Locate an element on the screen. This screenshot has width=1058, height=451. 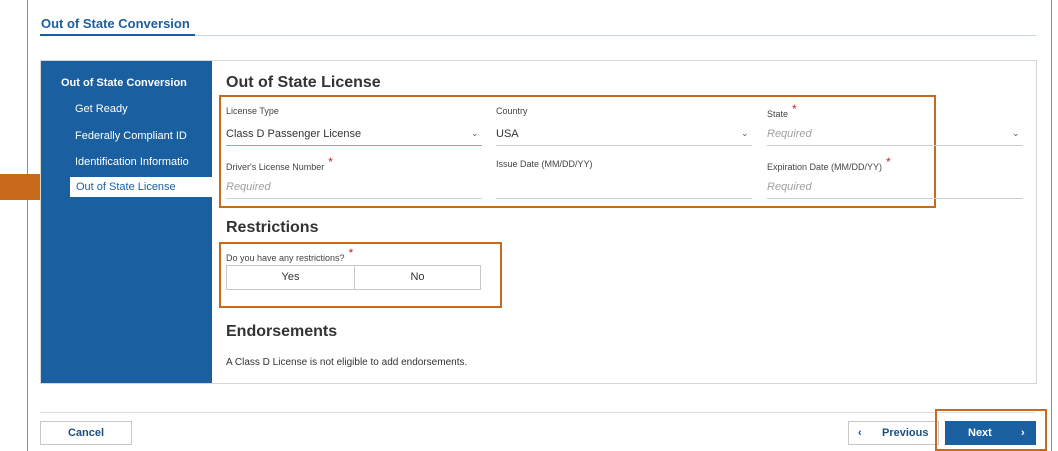
cancel-button: Cancel is located at coordinates (86, 433).